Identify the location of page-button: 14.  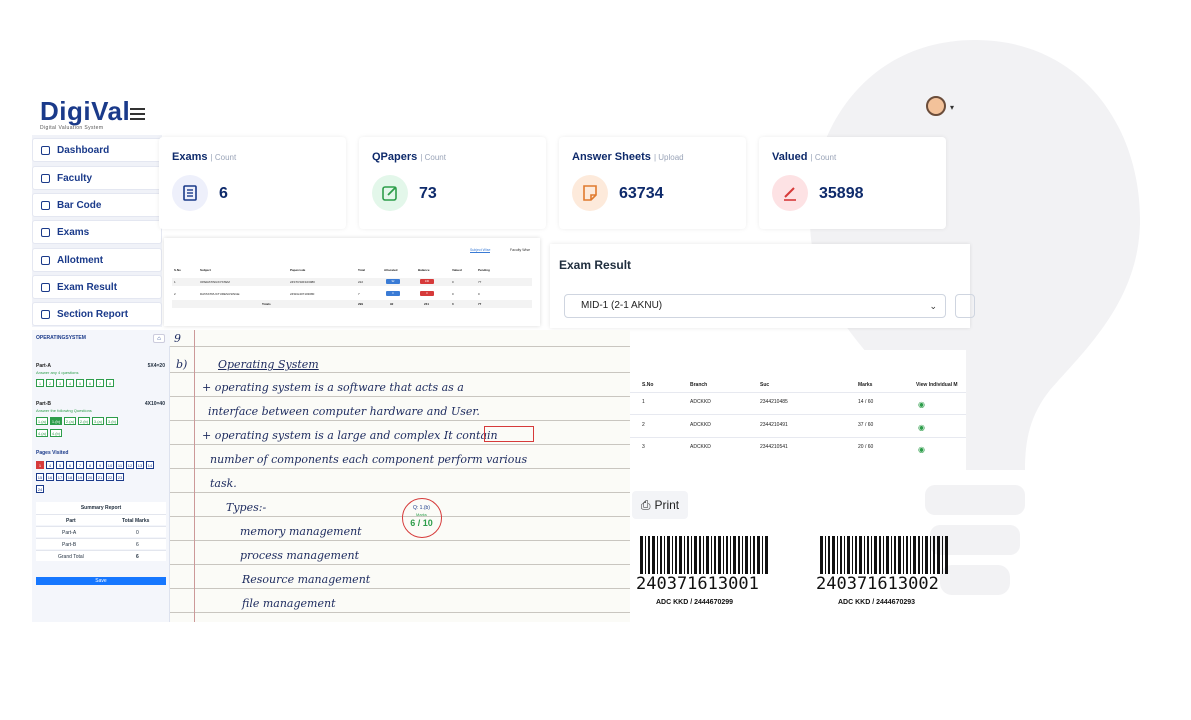
(150, 465).